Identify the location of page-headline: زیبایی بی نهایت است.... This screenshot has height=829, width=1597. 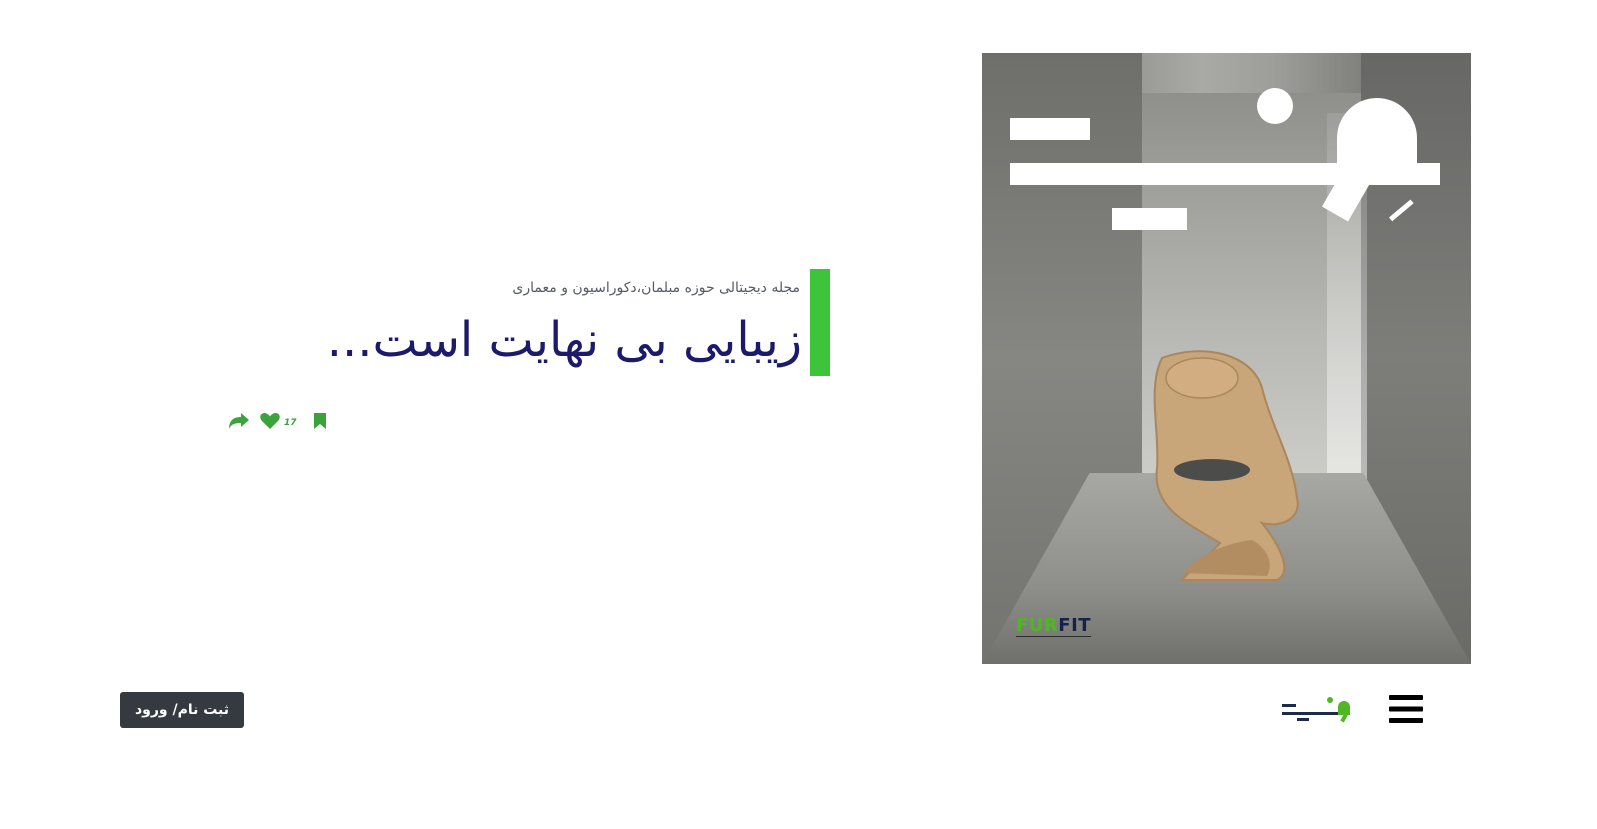
(564, 340).